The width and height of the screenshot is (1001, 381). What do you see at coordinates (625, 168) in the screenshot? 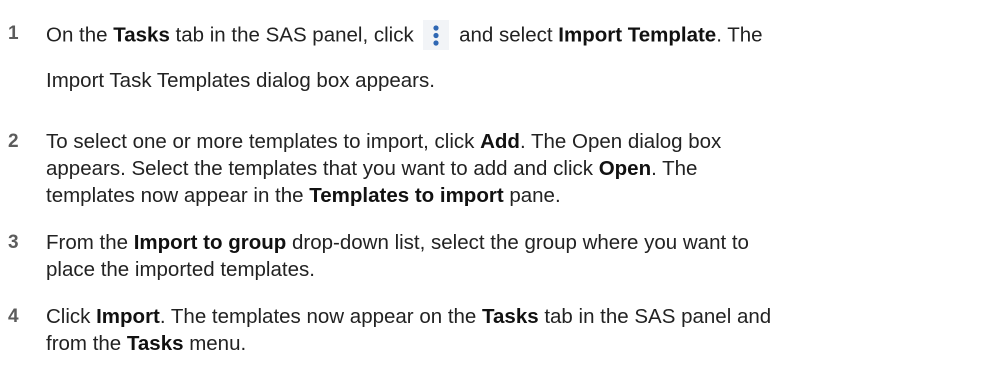
I see `ui-term: Open` at bounding box center [625, 168].